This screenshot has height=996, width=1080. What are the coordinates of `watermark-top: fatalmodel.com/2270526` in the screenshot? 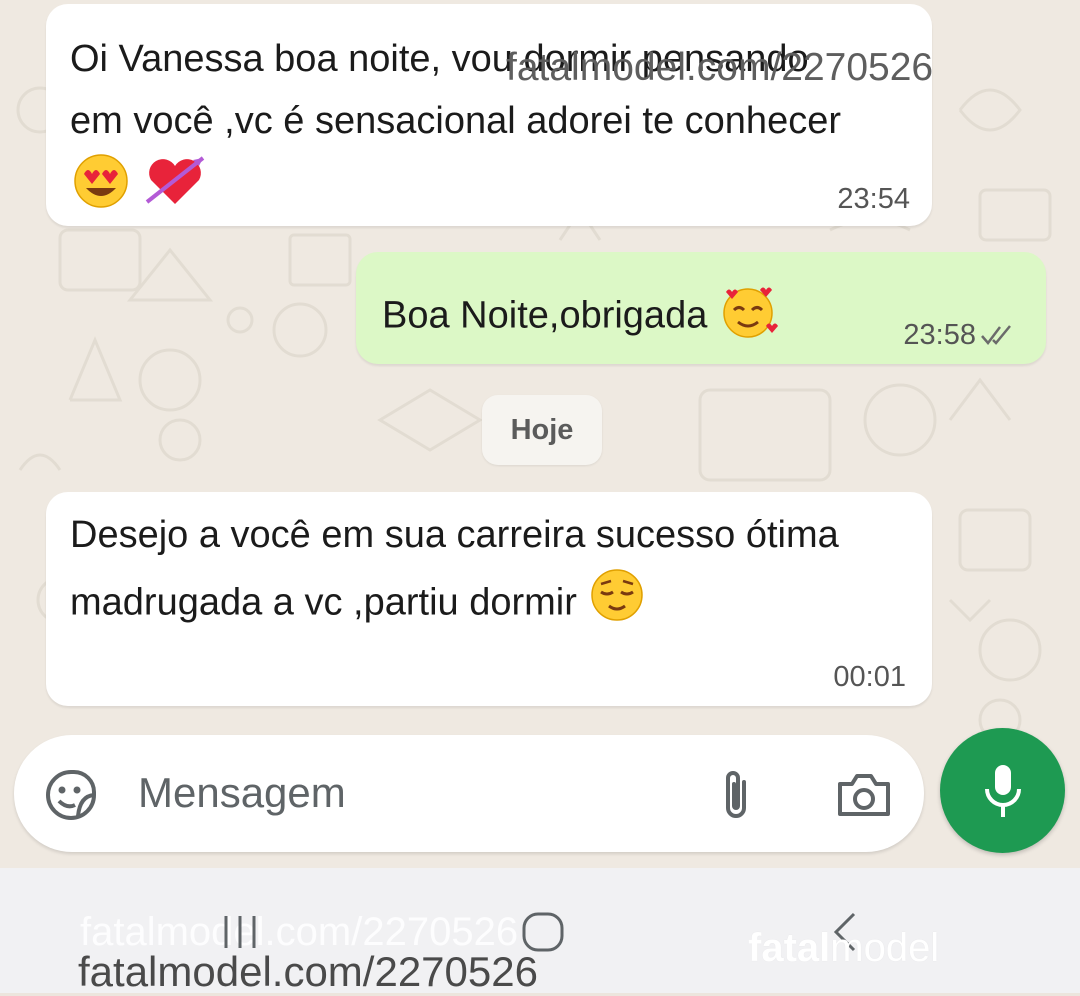 It's located at (720, 67).